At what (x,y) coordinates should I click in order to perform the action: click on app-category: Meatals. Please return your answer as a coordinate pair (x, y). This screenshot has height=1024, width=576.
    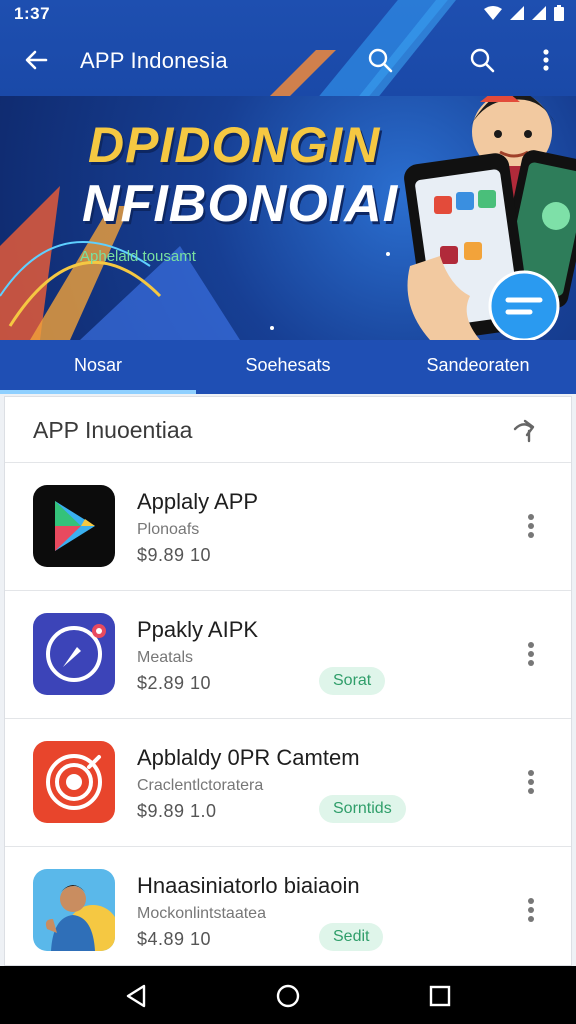
    Looking at the image, I should click on (165, 657).